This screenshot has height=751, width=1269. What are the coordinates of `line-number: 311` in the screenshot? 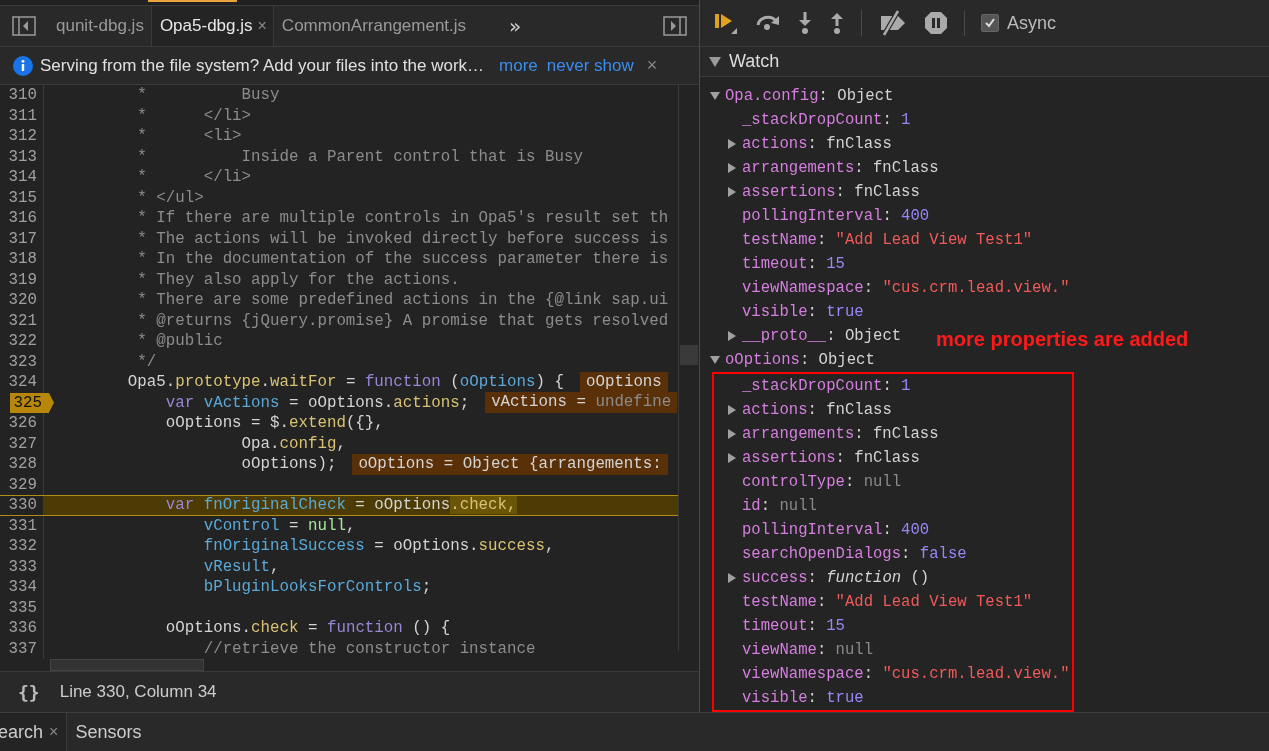 It's located at (22, 115).